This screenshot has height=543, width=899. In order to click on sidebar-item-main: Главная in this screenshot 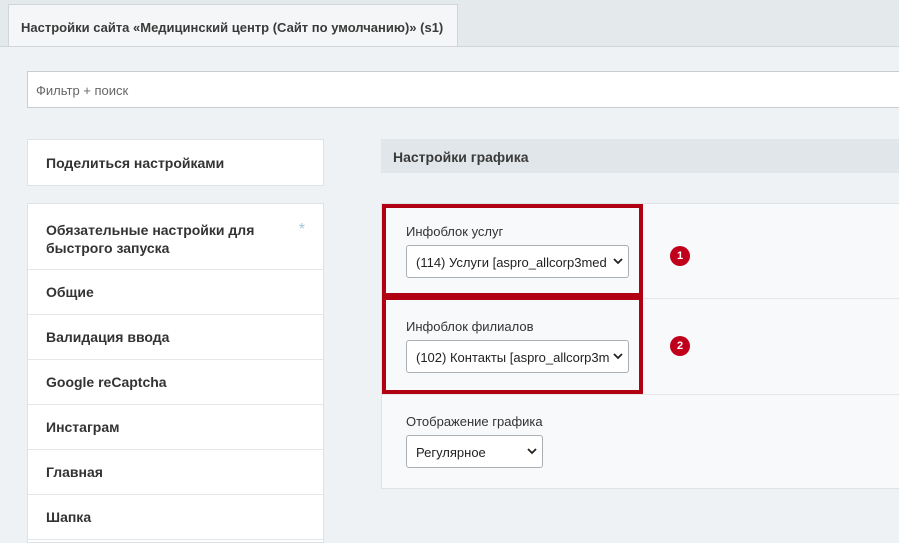, I will do `click(175, 472)`.